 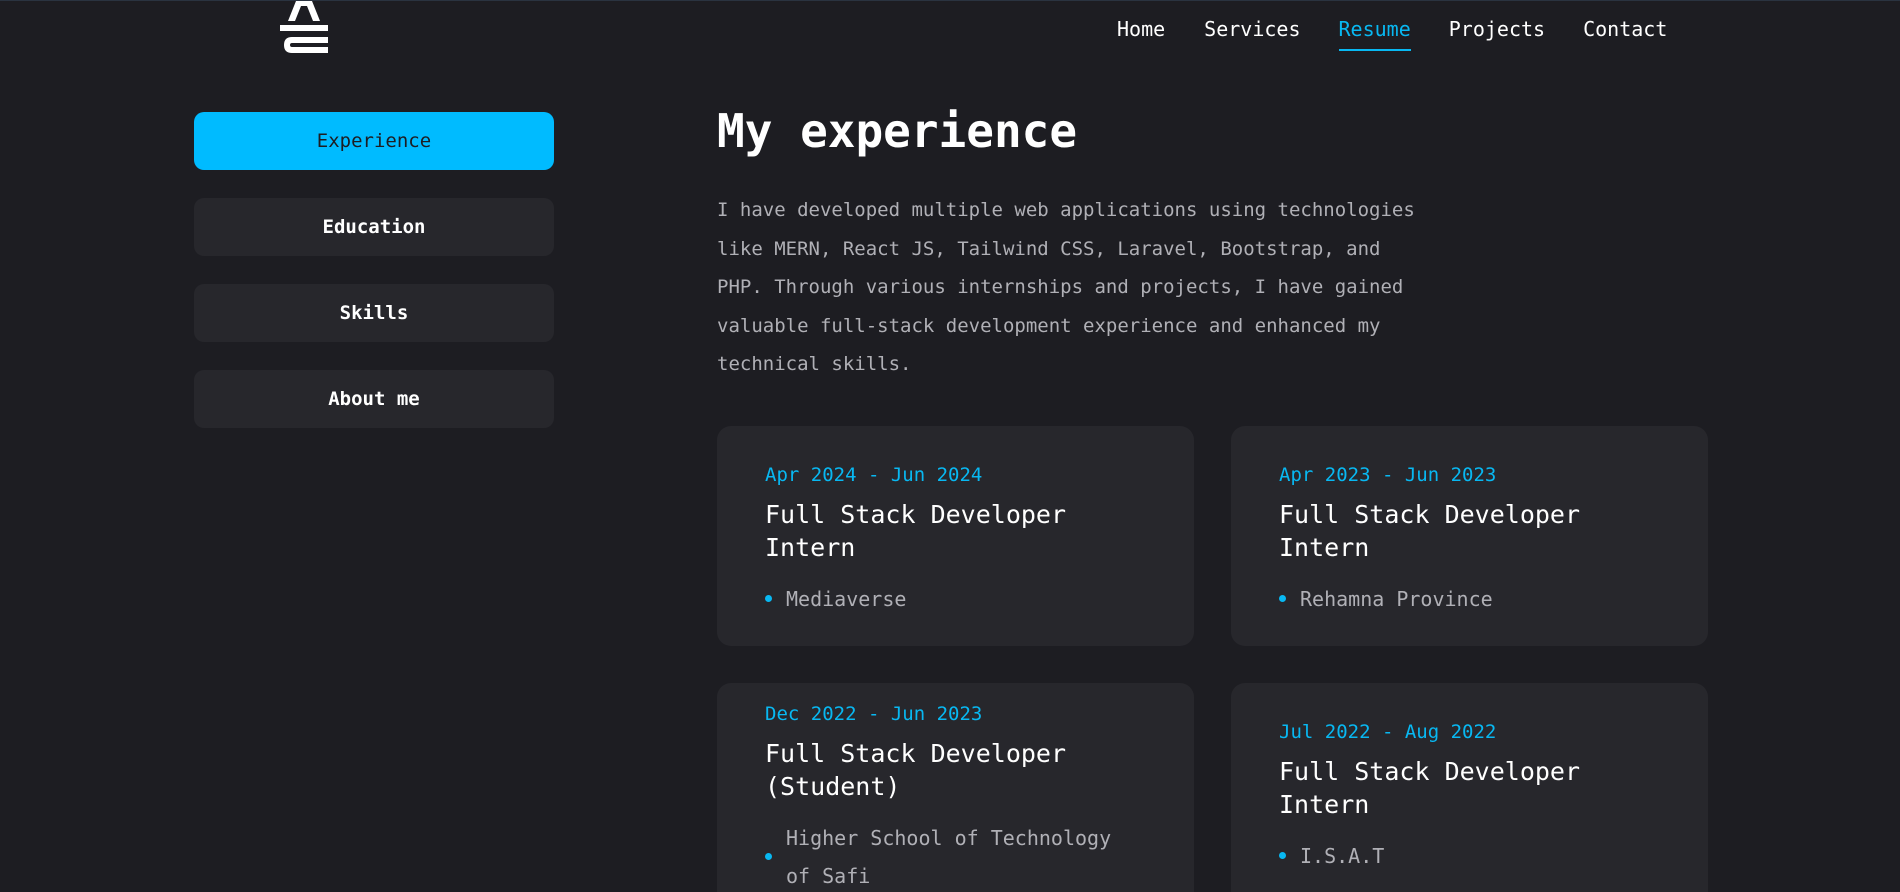 I want to click on experience-period: Jul 2022 - Aug 2022, so click(x=1388, y=731).